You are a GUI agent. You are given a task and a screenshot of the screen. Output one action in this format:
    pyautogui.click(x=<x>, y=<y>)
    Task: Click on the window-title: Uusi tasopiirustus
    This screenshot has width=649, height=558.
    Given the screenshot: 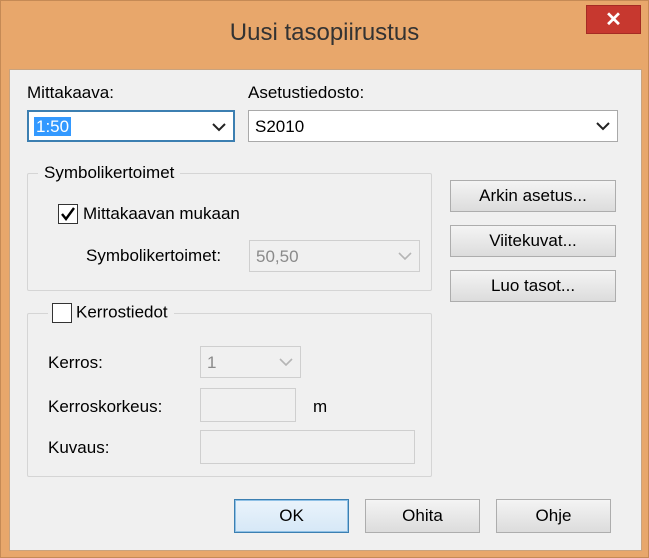 What is the action you would take?
    pyautogui.click(x=324, y=32)
    